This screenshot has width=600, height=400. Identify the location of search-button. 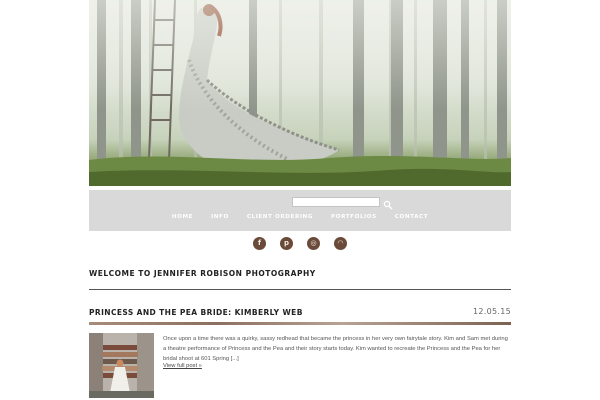
(388, 203).